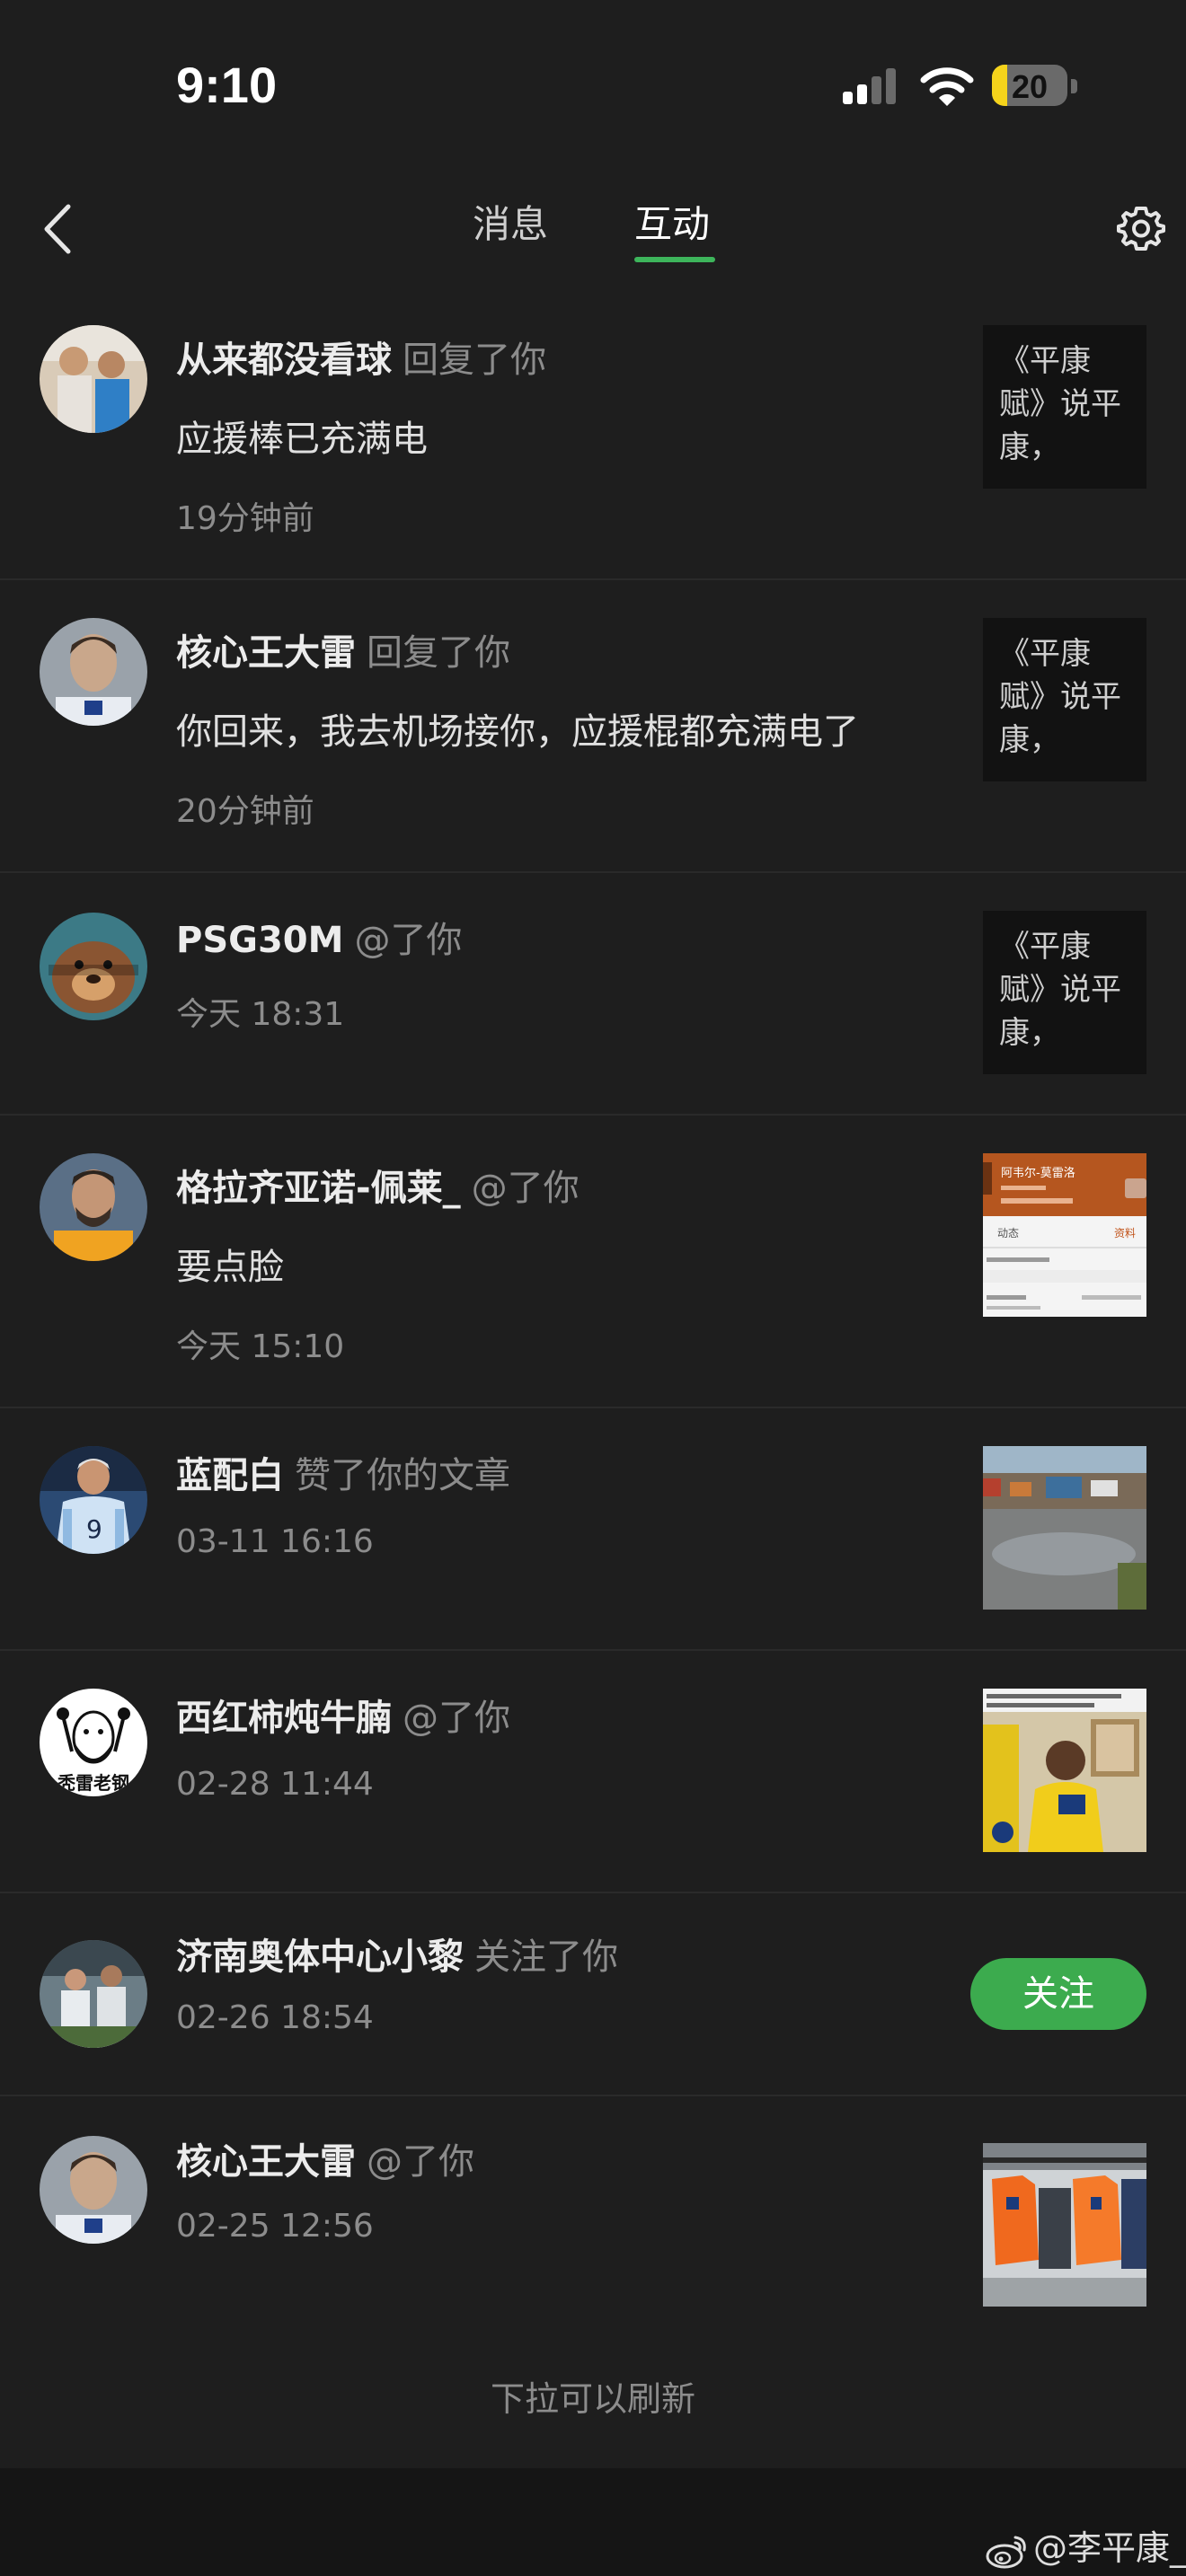  Describe the element at coordinates (674, 259) in the screenshot. I see `active-tab-indicator` at that location.